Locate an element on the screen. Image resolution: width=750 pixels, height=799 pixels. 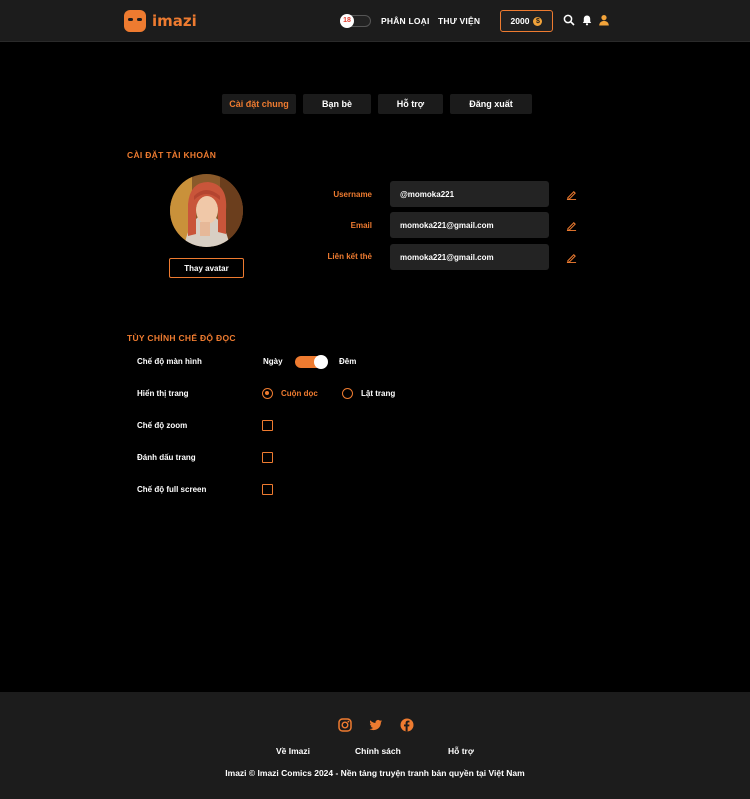
logo: imazi is located at coordinates (160, 21).